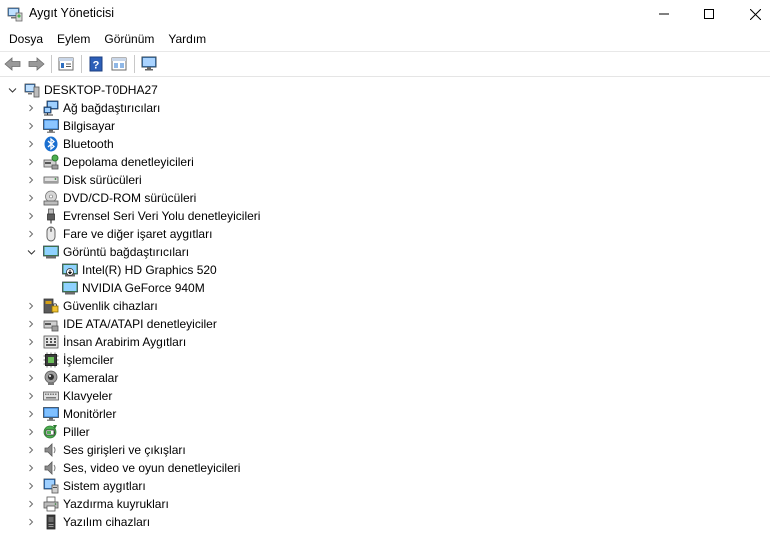 The height and width of the screenshot is (538, 770). What do you see at coordinates (51, 324) in the screenshot?
I see `ide-controller-icon` at bounding box center [51, 324].